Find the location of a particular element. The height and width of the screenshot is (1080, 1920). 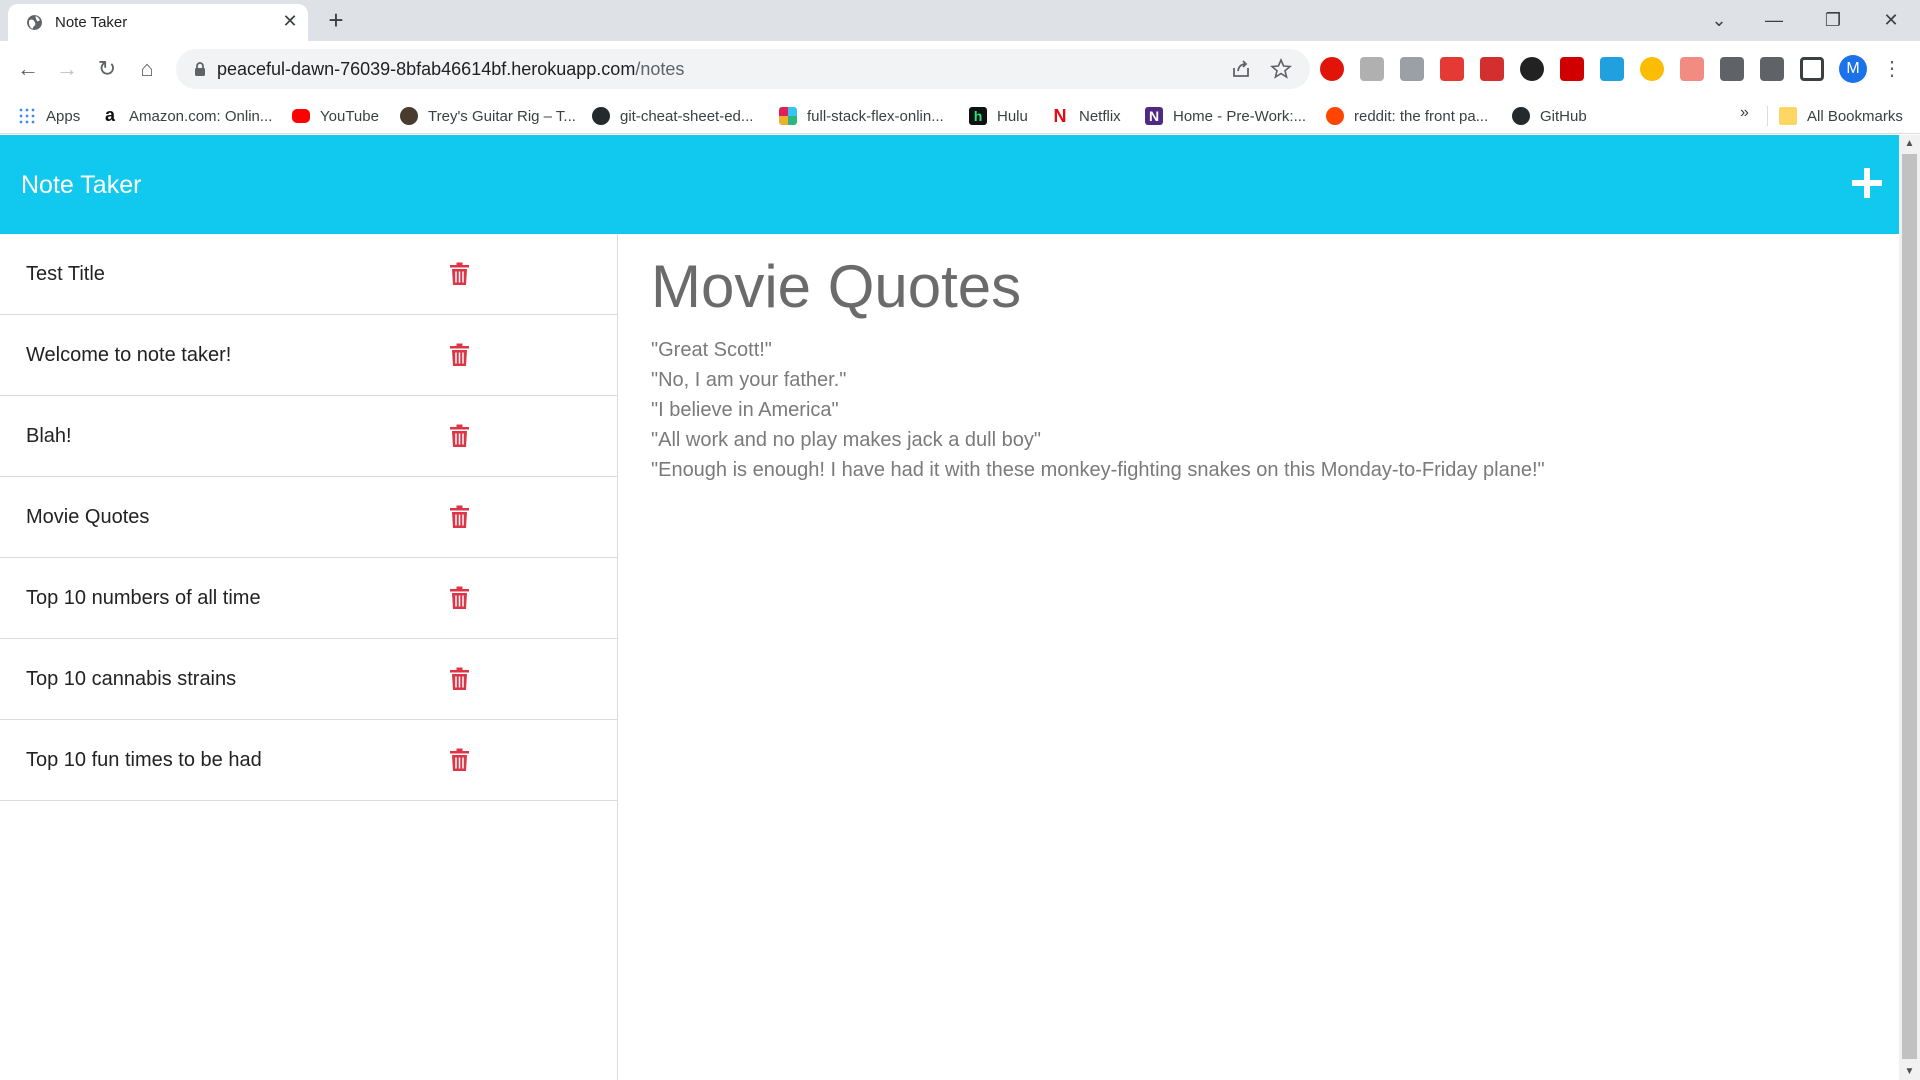

bookmark-label: Hulu is located at coordinates (1012, 116).